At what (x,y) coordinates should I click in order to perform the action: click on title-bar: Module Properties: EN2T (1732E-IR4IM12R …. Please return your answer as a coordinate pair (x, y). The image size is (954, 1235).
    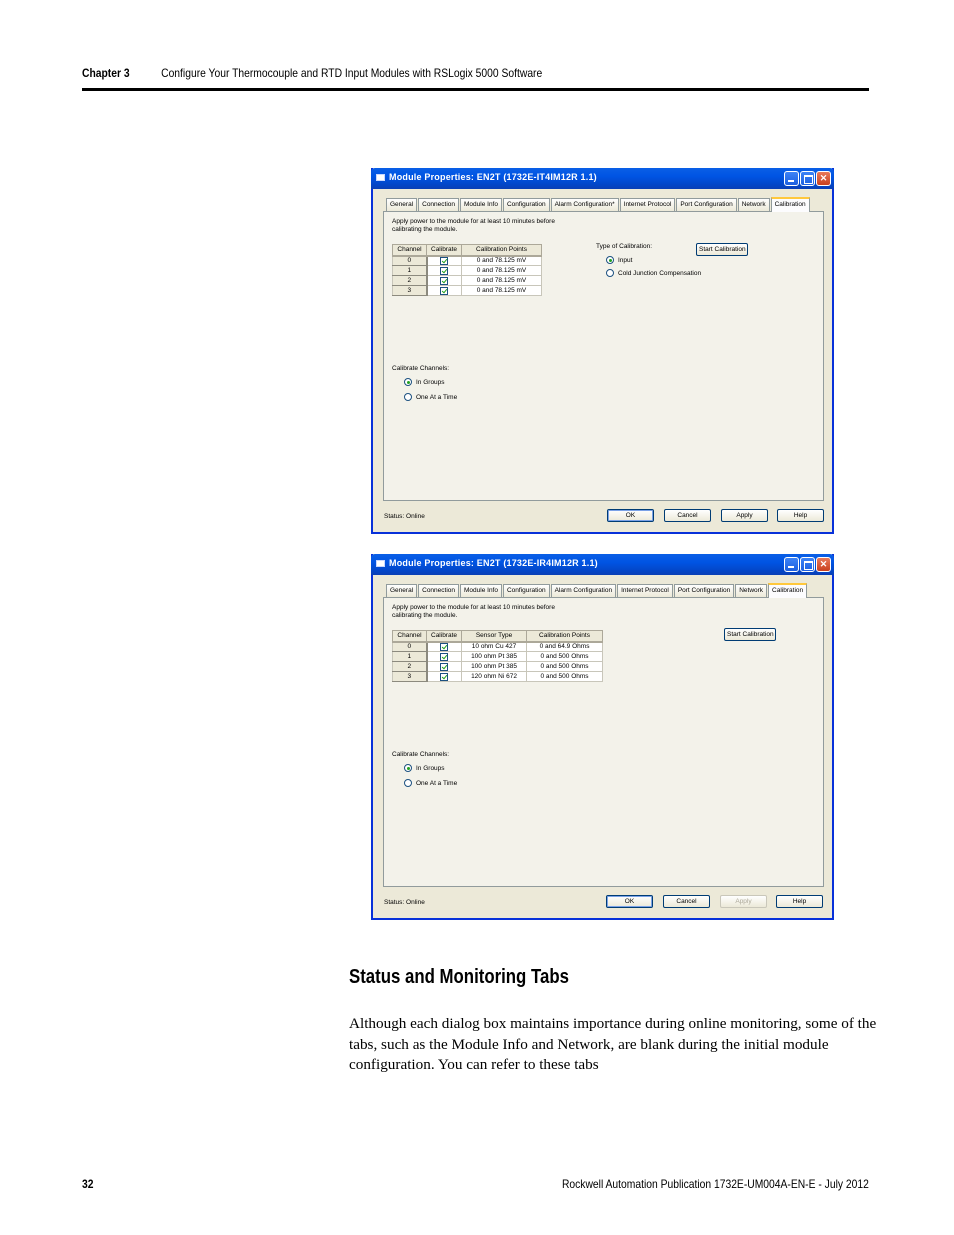
    Looking at the image, I should click on (602, 564).